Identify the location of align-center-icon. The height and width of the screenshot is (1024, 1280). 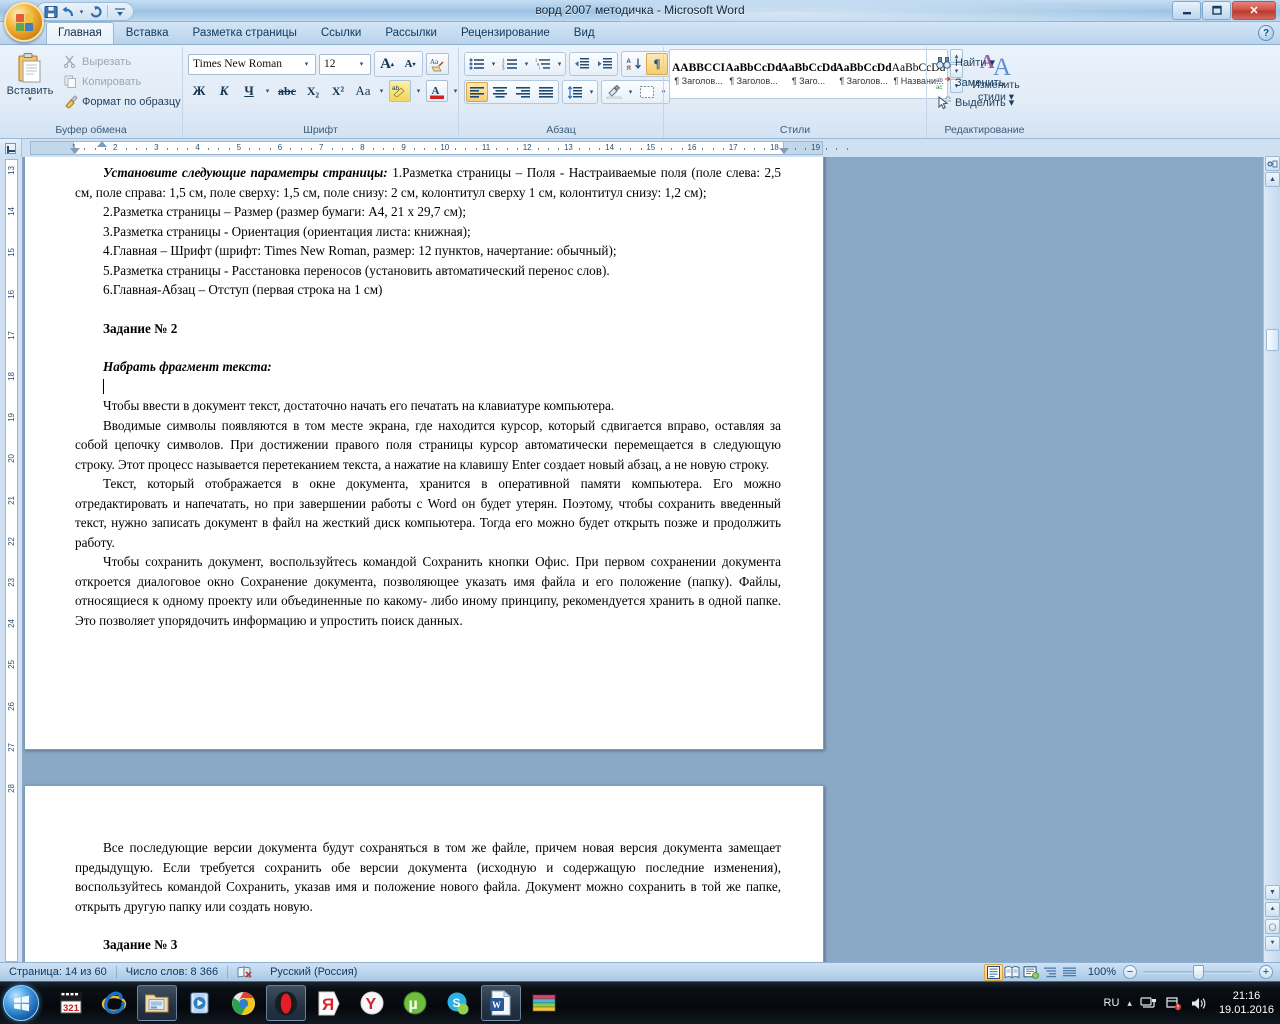
(500, 92).